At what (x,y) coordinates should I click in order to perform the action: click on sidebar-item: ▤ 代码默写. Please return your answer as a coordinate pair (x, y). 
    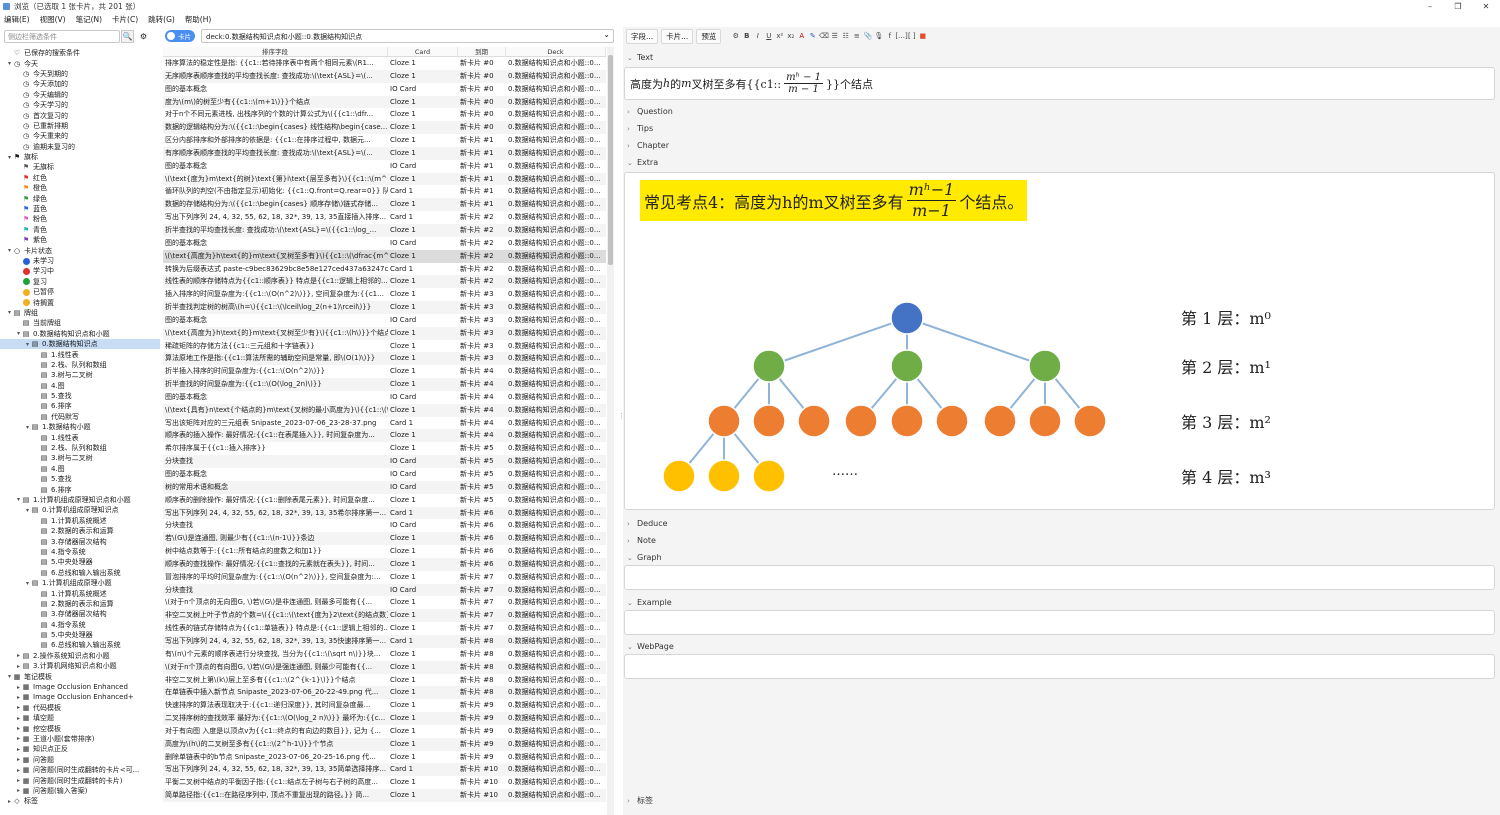
    Looking at the image, I should click on (80, 417).